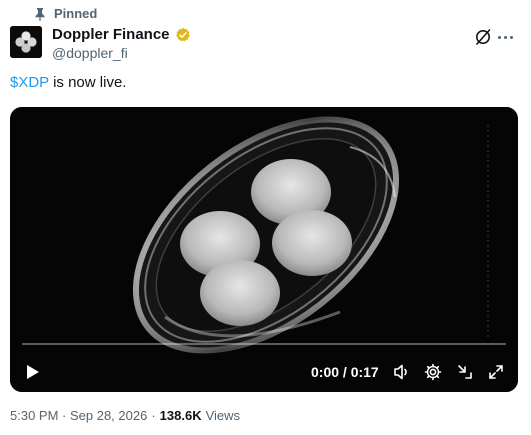 This screenshot has width=531, height=435. What do you see at coordinates (433, 372) in the screenshot?
I see `settings-icon` at bounding box center [433, 372].